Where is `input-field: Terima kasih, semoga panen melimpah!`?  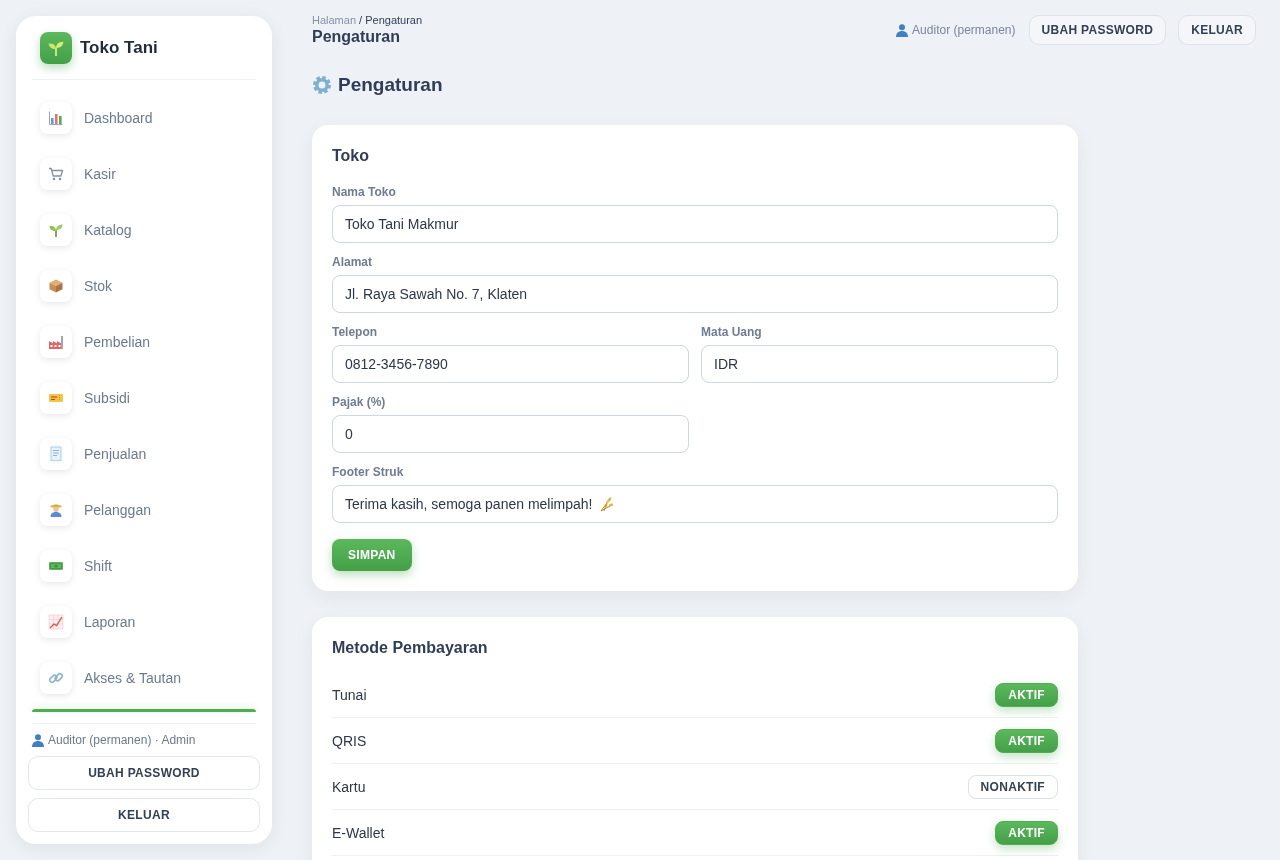 input-field: Terima kasih, semoga panen melimpah! is located at coordinates (695, 504).